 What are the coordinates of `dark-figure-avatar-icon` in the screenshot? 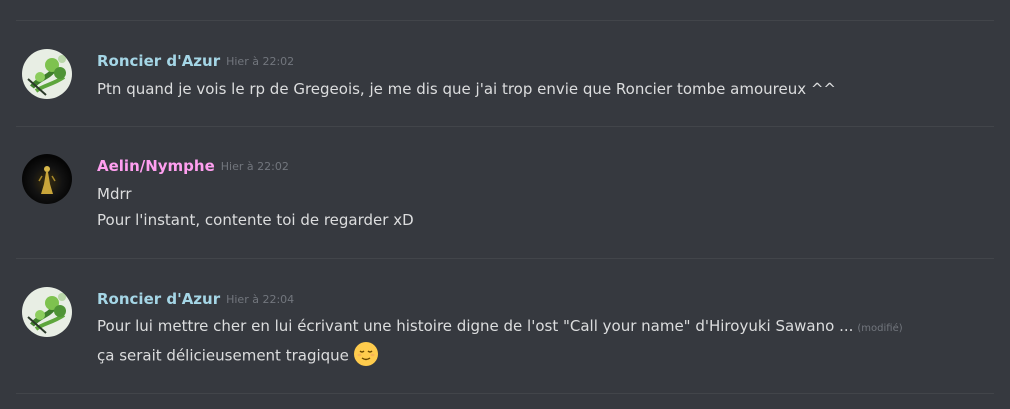 It's located at (47, 179).